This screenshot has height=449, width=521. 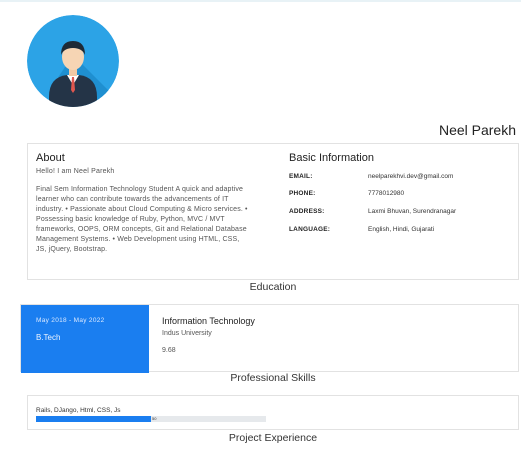 I want to click on skill-label: Rails, DJango, Html, CSS, Js, so click(x=78, y=410).